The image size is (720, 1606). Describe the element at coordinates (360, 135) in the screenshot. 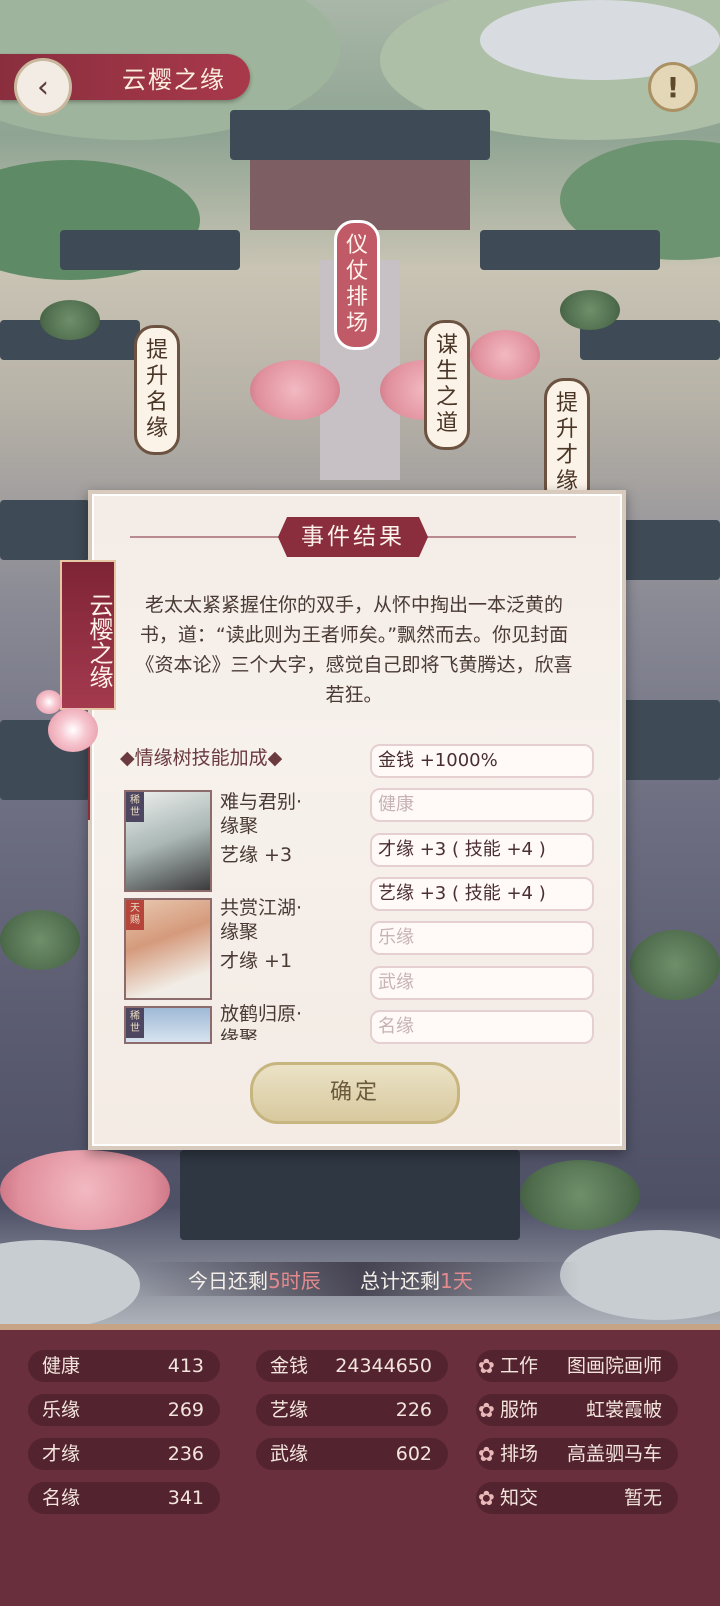

I see `palace-roof` at that location.